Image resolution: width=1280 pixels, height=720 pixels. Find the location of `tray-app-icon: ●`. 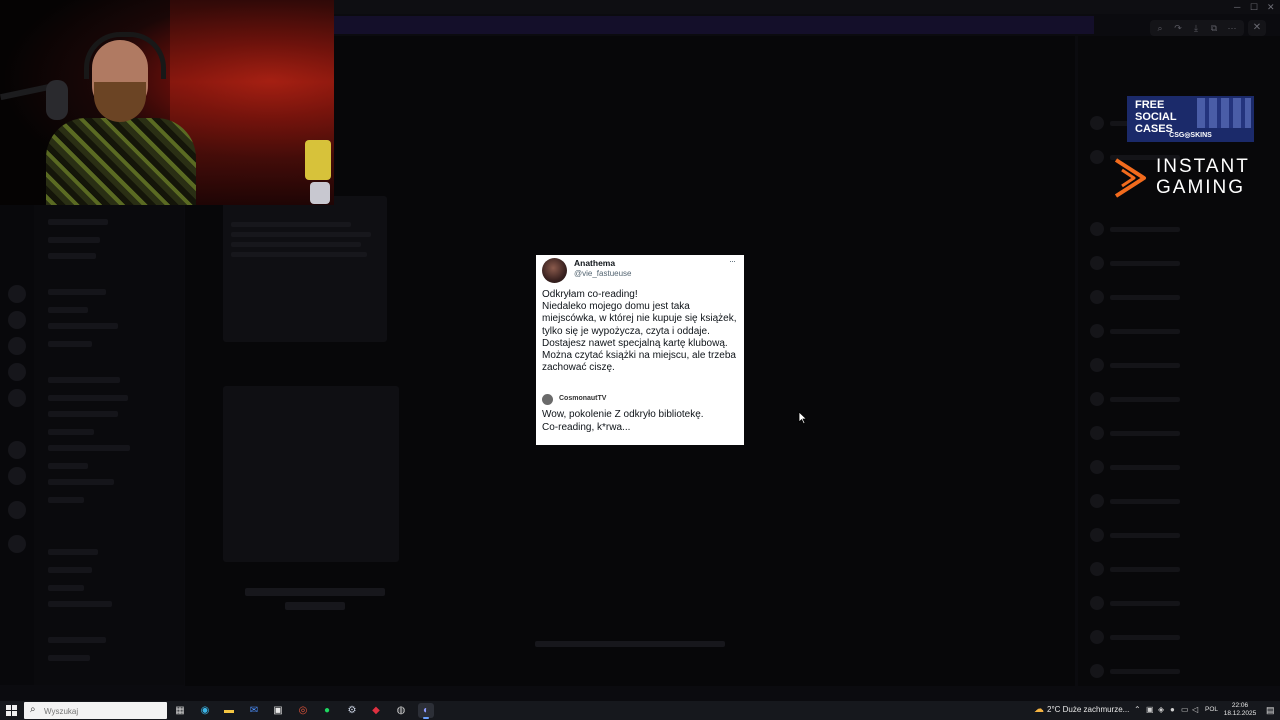

tray-app-icon: ● is located at coordinates (1172, 709).